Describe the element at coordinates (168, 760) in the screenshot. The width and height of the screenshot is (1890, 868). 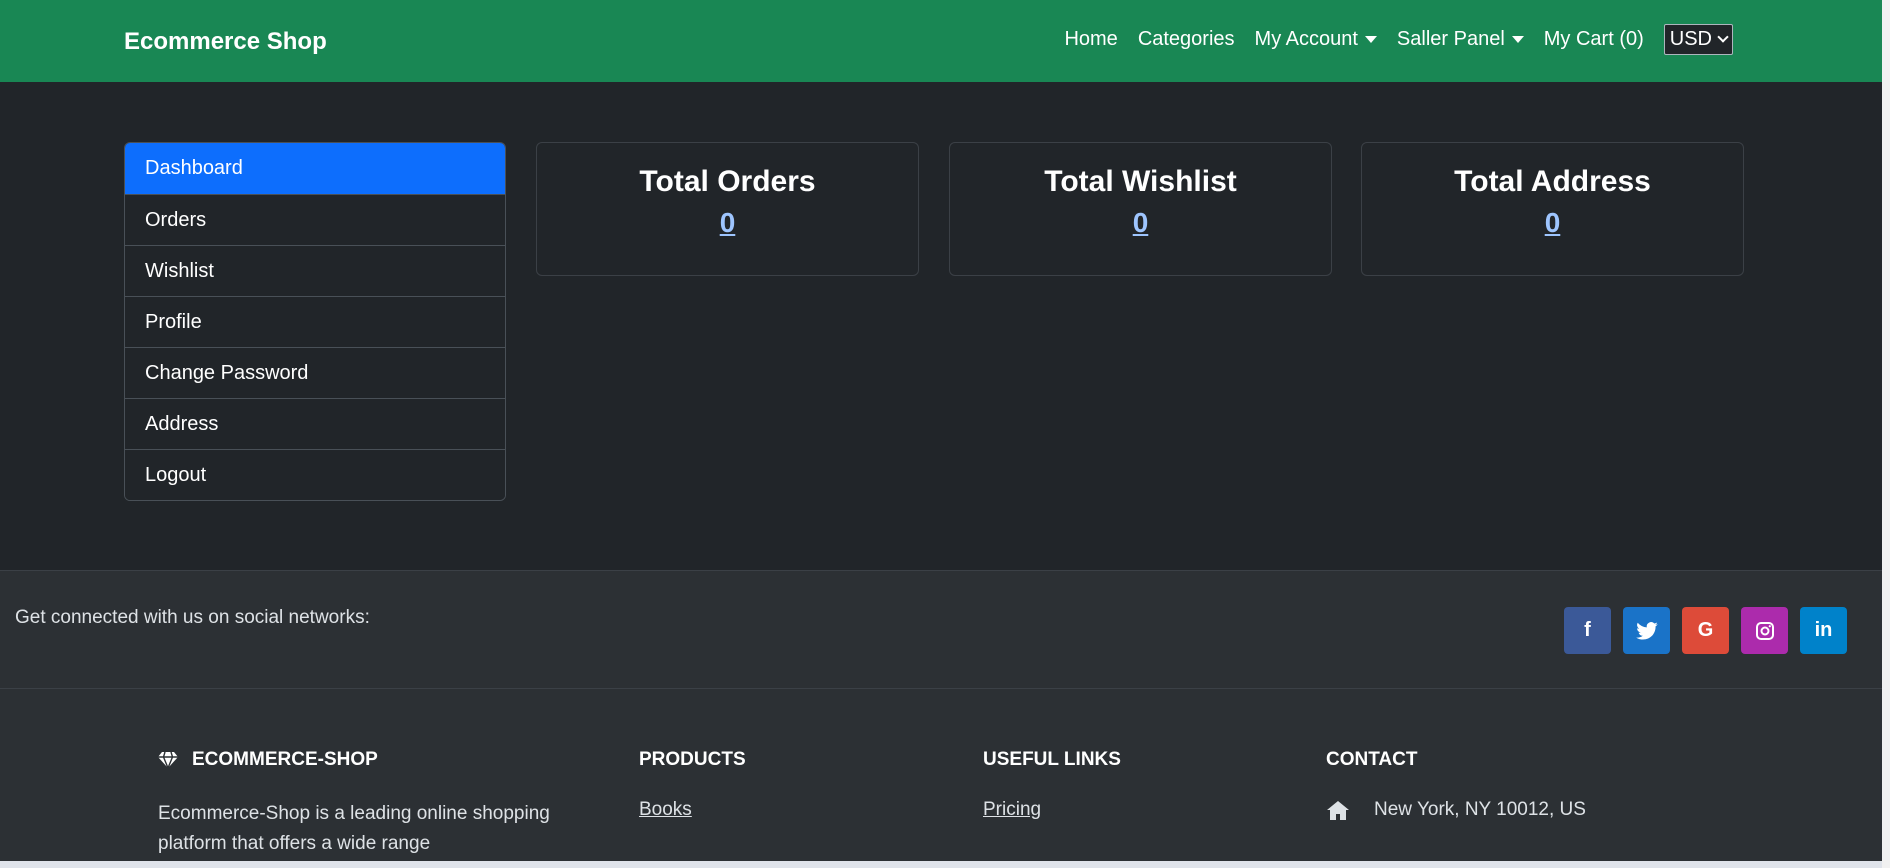
I see `gem-icon` at that location.